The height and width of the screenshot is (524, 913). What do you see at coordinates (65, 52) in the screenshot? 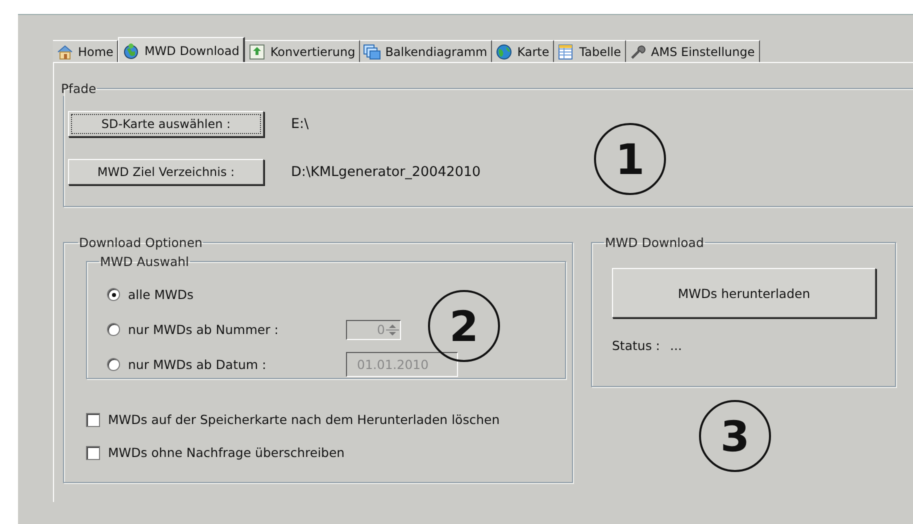
I see `house-icon` at bounding box center [65, 52].